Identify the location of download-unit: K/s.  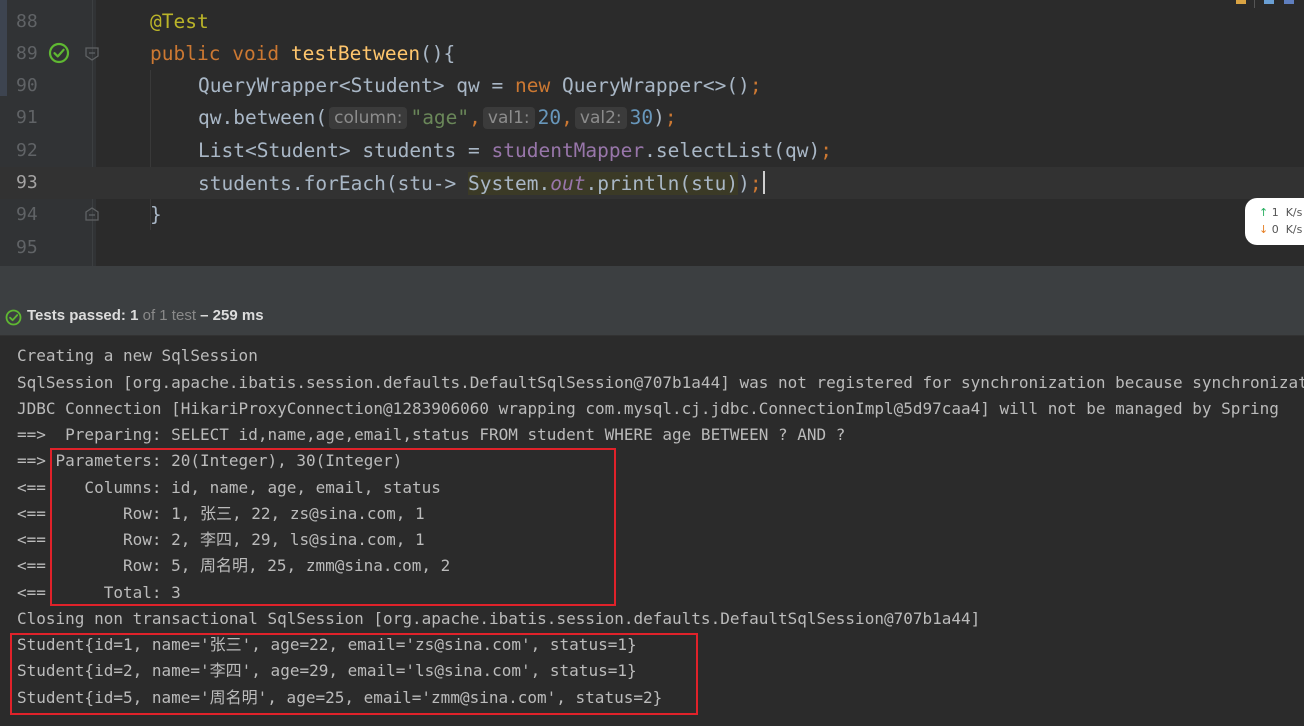
(1294, 229).